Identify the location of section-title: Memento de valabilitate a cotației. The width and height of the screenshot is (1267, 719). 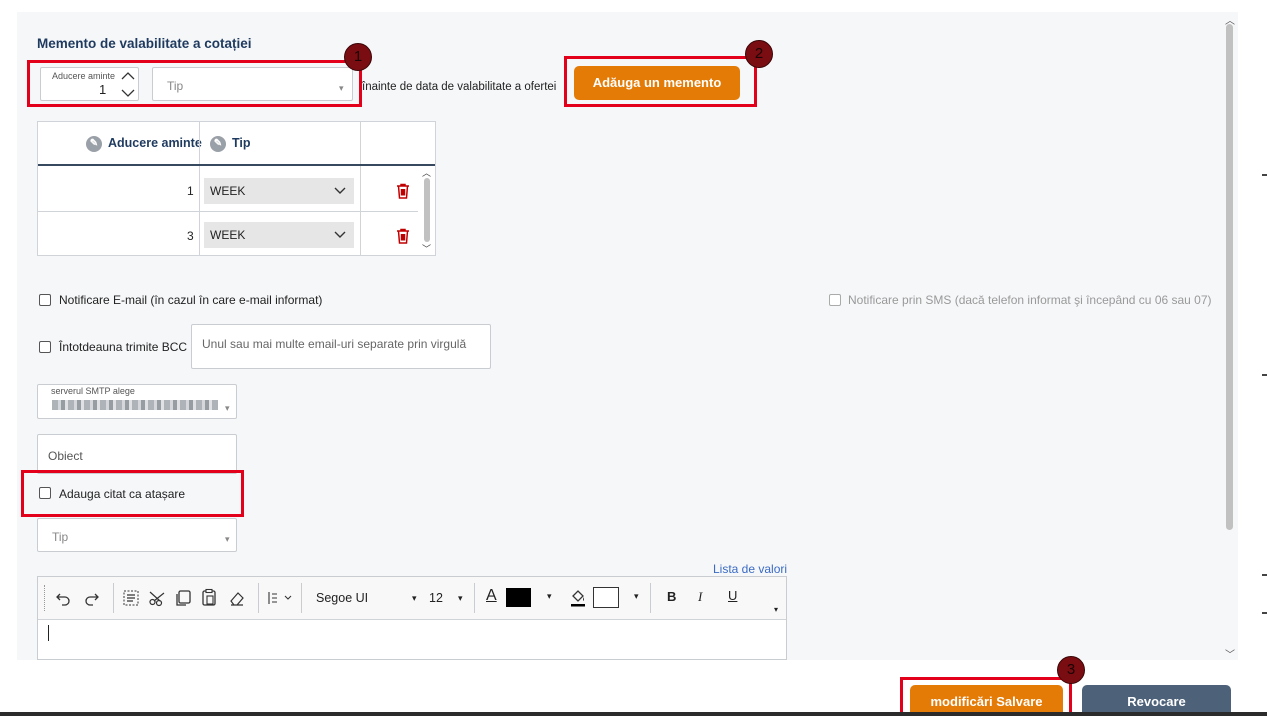
(144, 43).